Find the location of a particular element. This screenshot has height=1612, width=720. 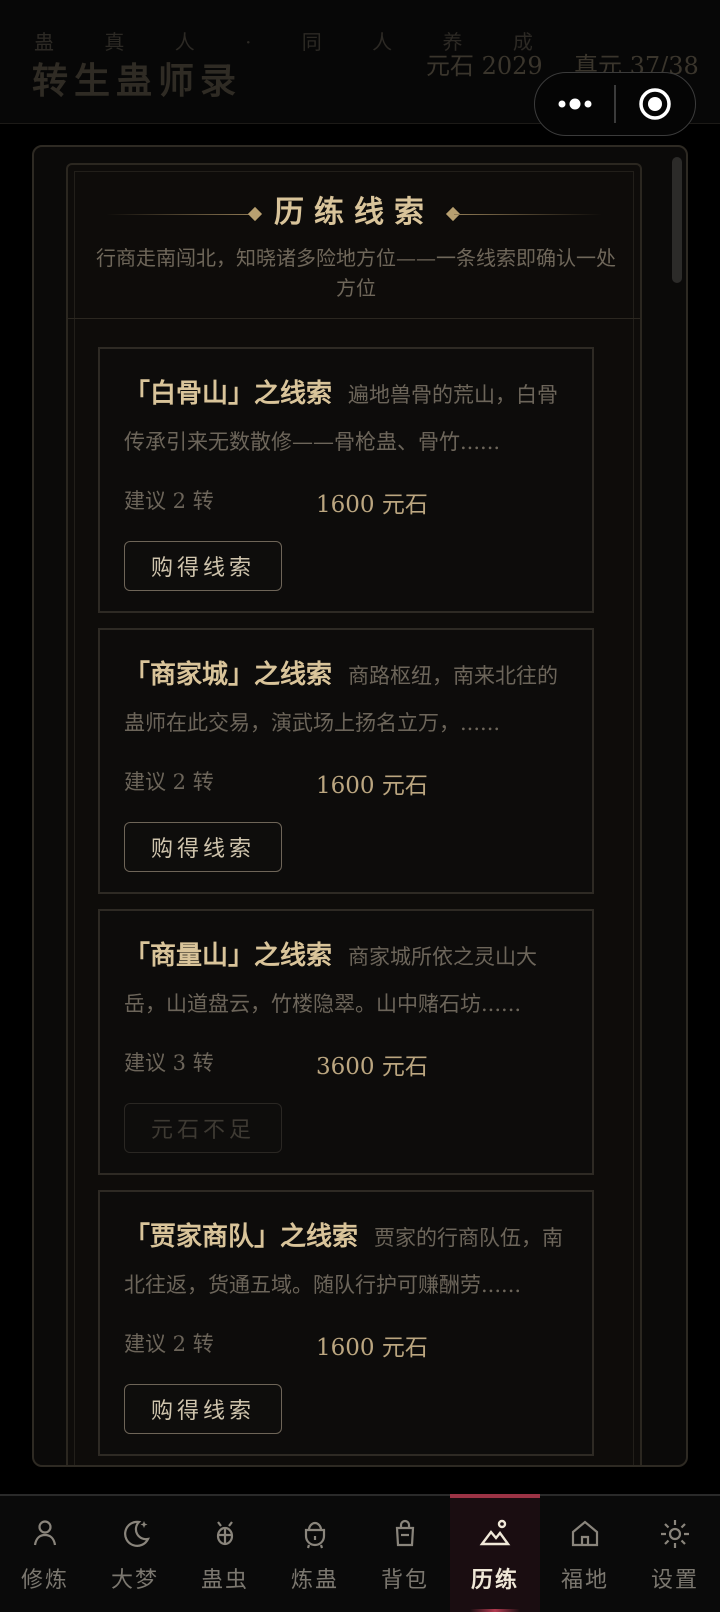

tab-settings: 设置 is located at coordinates (675, 1554).